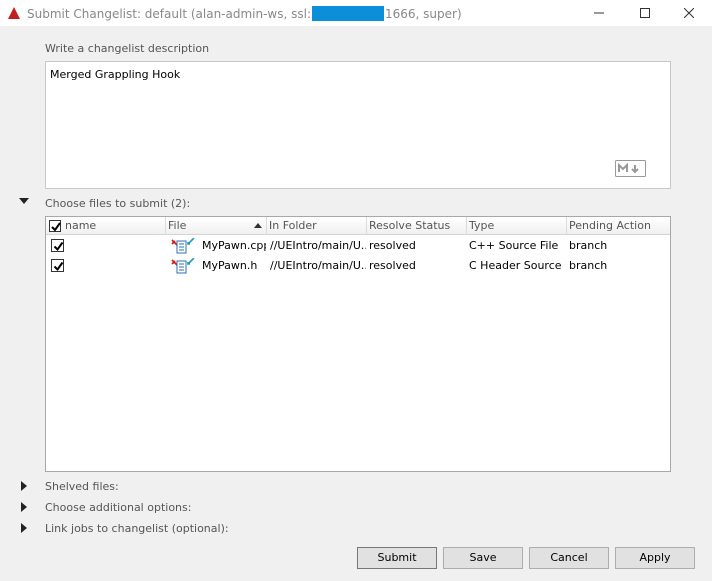 The width and height of the screenshot is (712, 581). What do you see at coordinates (177, 225) in the screenshot?
I see `column-header-file-label: File` at bounding box center [177, 225].